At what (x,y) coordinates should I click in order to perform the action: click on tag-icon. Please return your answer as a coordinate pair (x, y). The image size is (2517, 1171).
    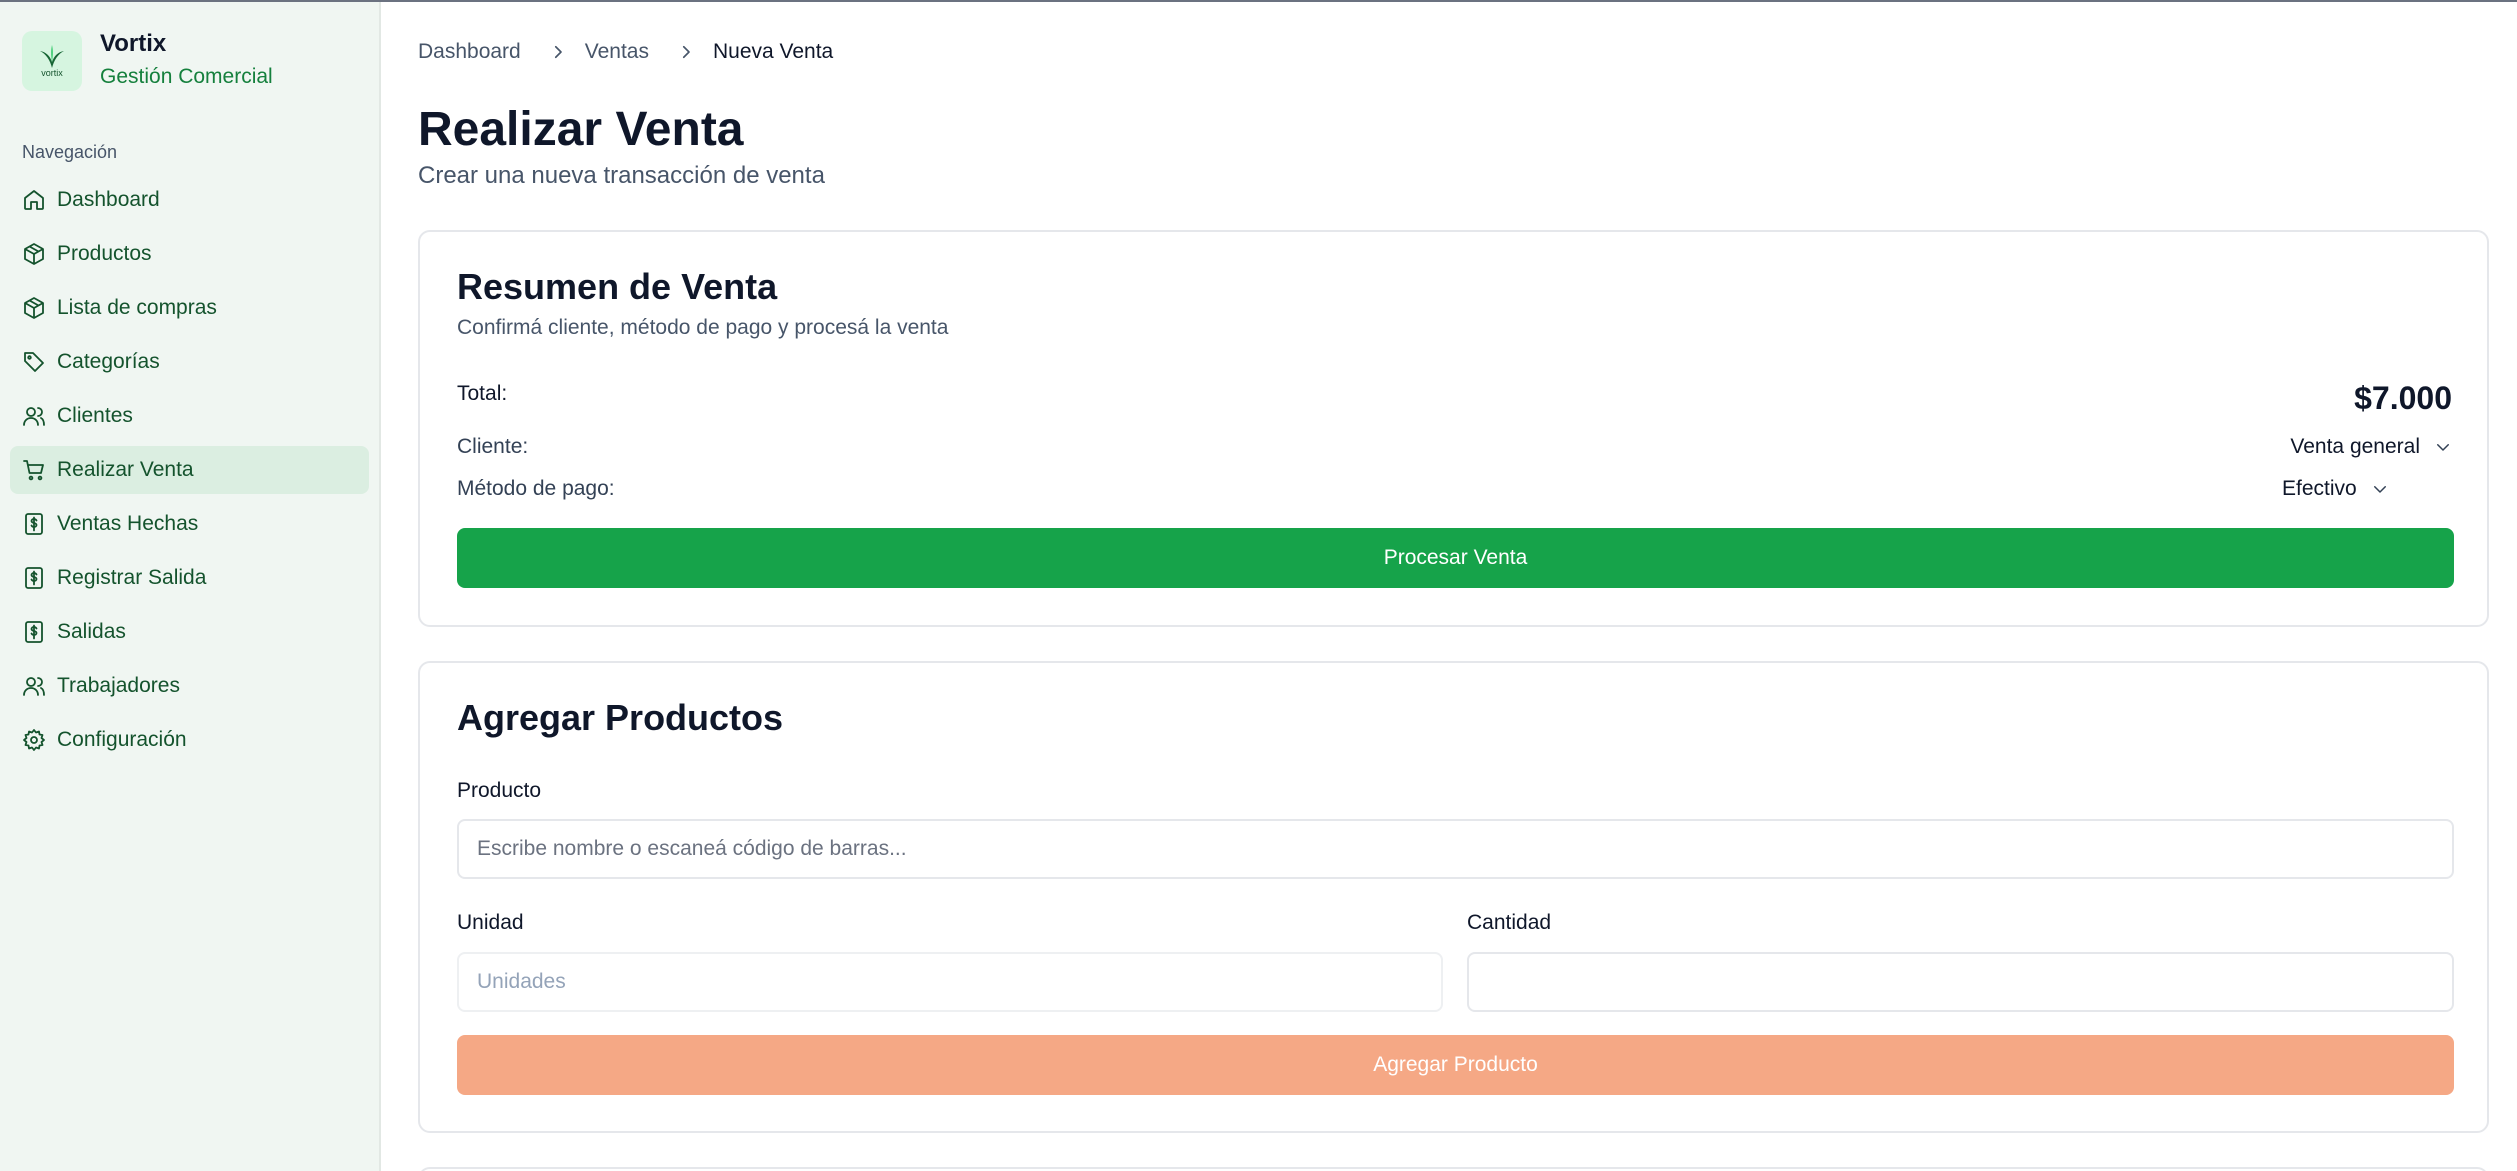
    Looking at the image, I should click on (34, 362).